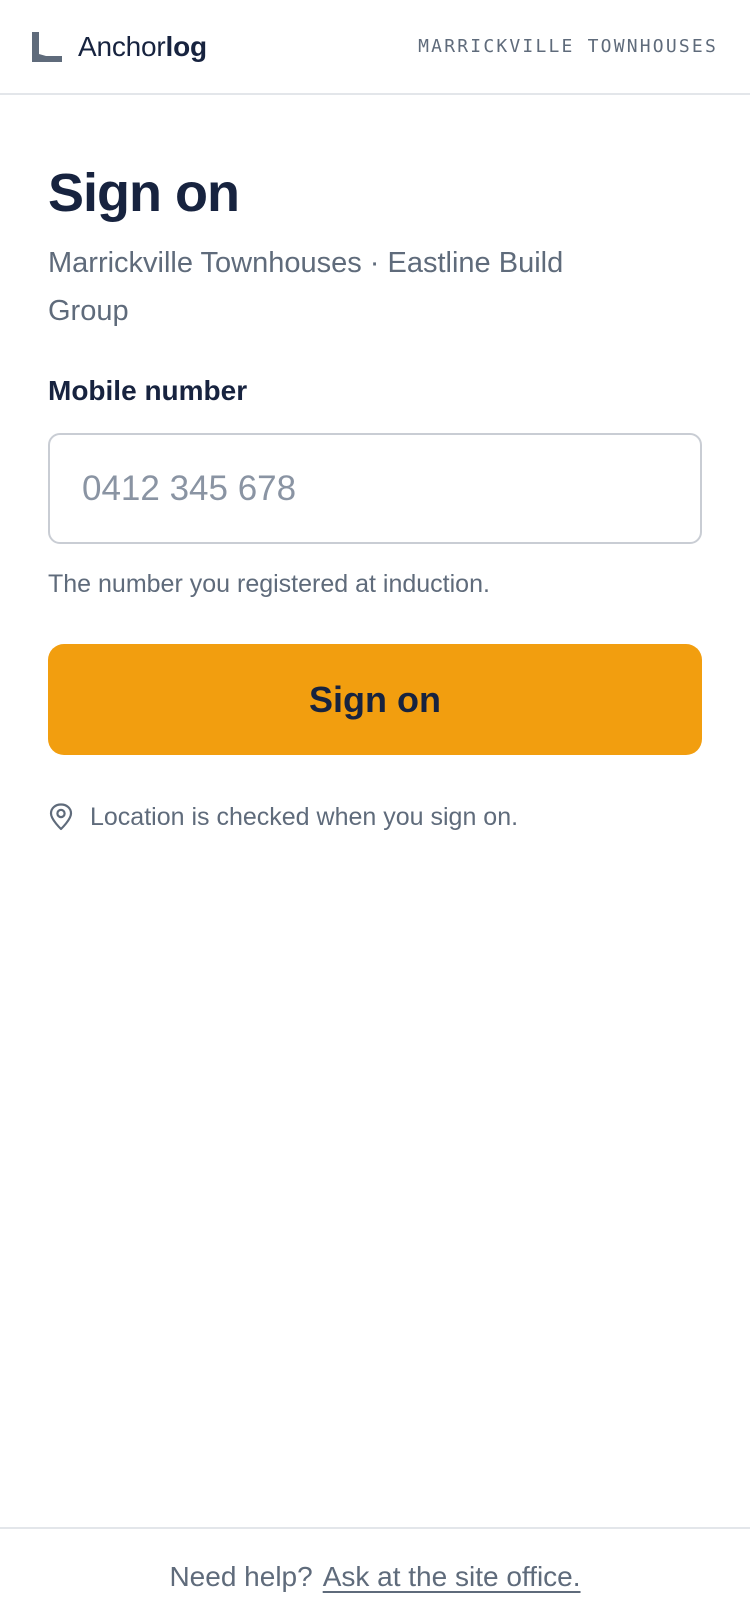 This screenshot has height=1624, width=750. I want to click on anchorlog-logo-icon, so click(47, 46).